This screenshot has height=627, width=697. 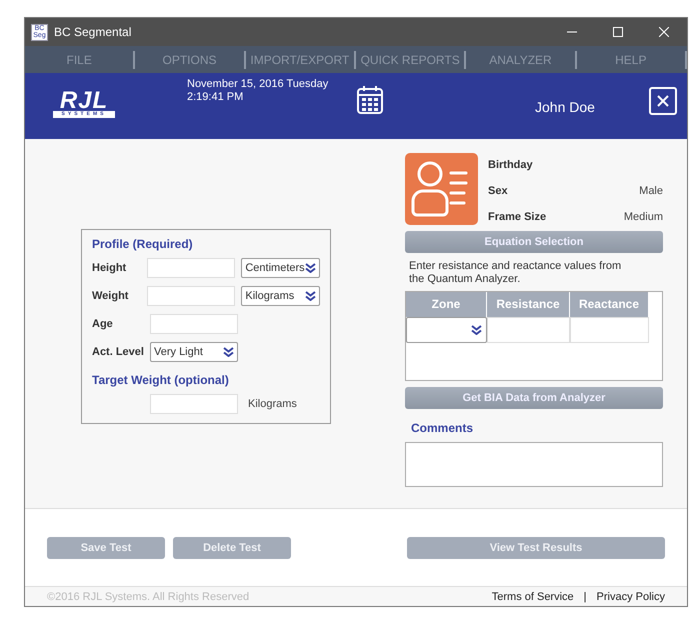 What do you see at coordinates (517, 217) in the screenshot?
I see `info-label: Frame Size` at bounding box center [517, 217].